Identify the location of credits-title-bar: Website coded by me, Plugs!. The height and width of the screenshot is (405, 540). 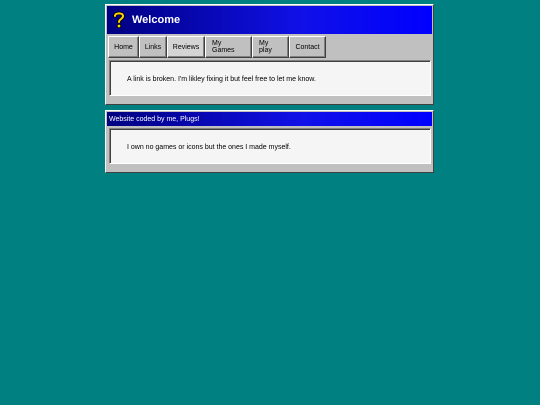
(269, 119).